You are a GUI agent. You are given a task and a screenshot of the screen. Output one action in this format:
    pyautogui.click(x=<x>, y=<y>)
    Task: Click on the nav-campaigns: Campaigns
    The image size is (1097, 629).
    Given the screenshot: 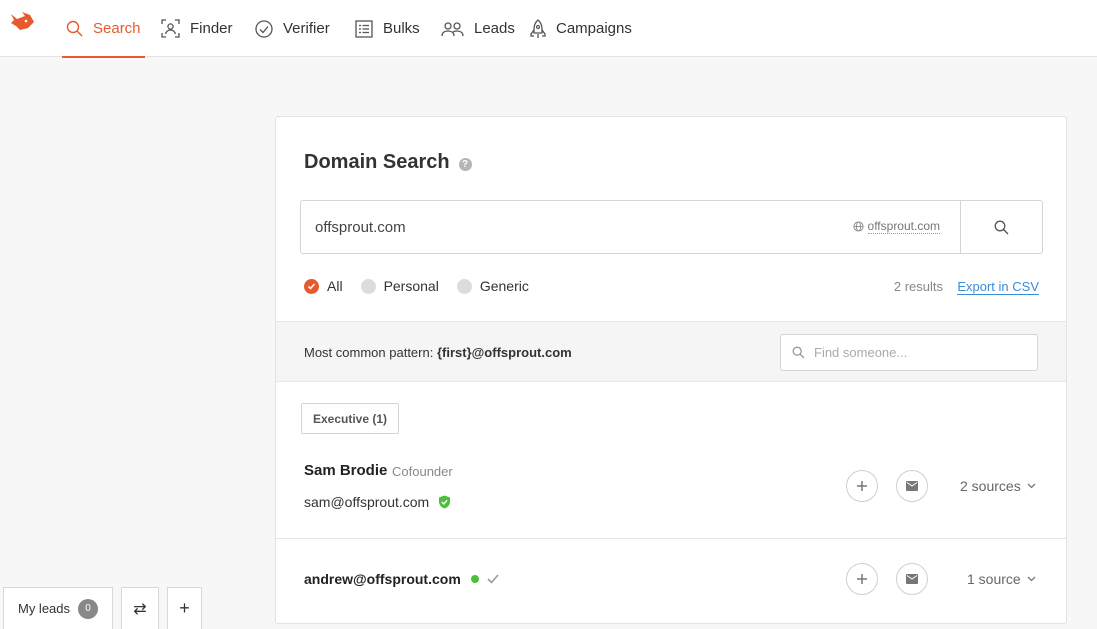 What is the action you would take?
    pyautogui.click(x=581, y=28)
    